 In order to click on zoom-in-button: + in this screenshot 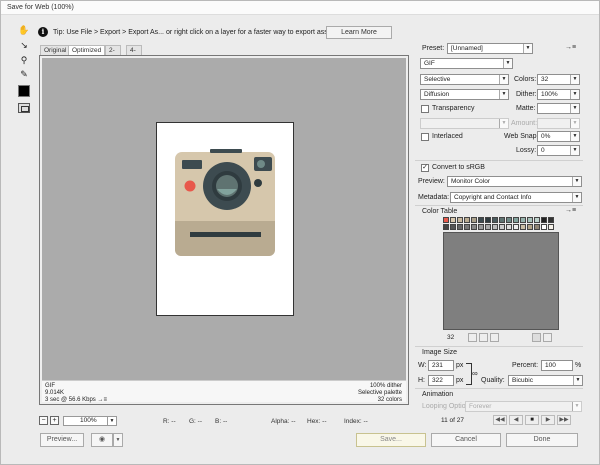, I will do `click(54, 420)`.